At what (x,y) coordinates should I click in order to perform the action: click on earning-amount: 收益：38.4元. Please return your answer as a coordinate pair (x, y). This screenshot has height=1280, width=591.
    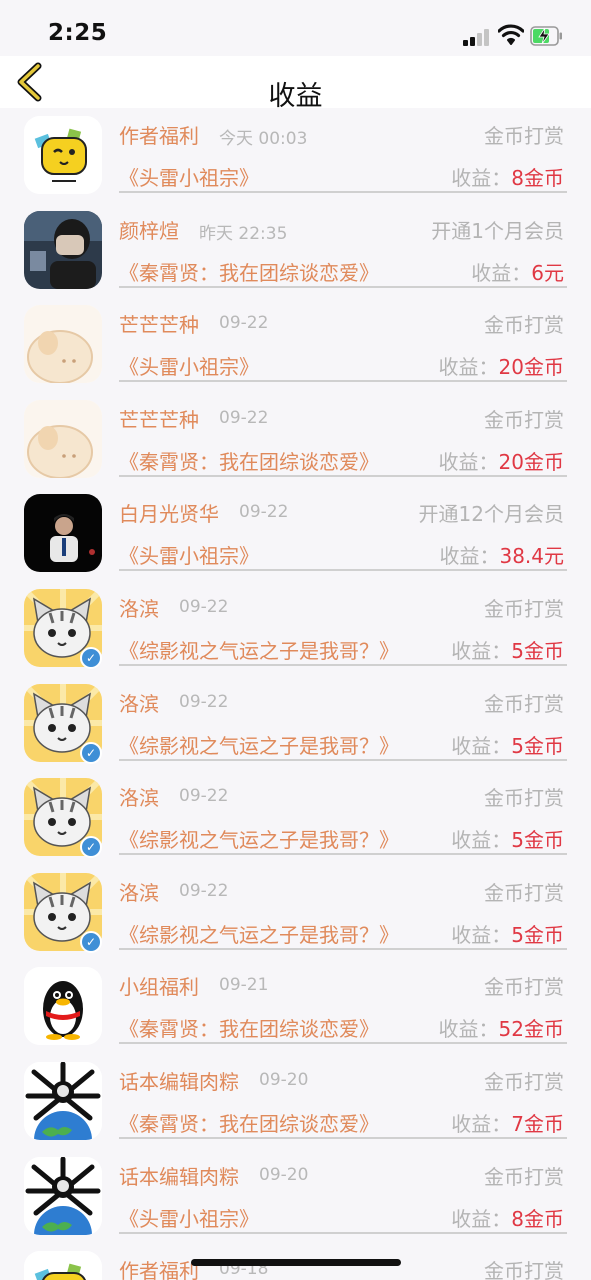
    Looking at the image, I should click on (501, 554).